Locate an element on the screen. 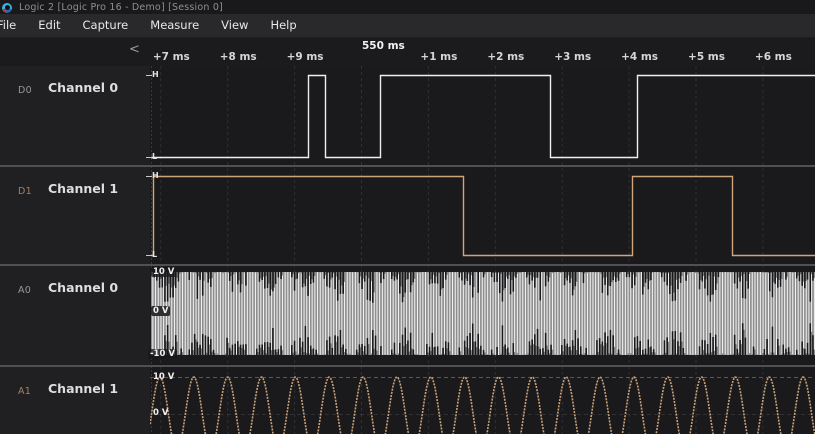  menu-view: View is located at coordinates (234, 25).